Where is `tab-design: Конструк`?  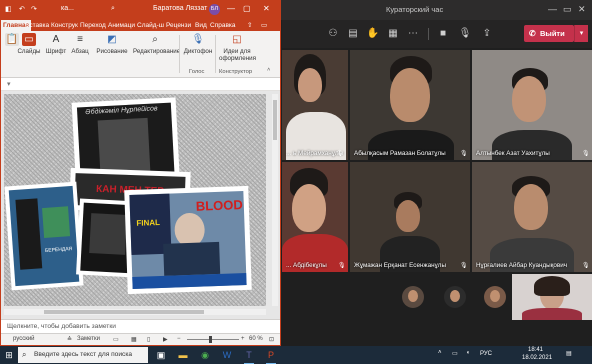 tab-design: Конструк is located at coordinates (64, 25).